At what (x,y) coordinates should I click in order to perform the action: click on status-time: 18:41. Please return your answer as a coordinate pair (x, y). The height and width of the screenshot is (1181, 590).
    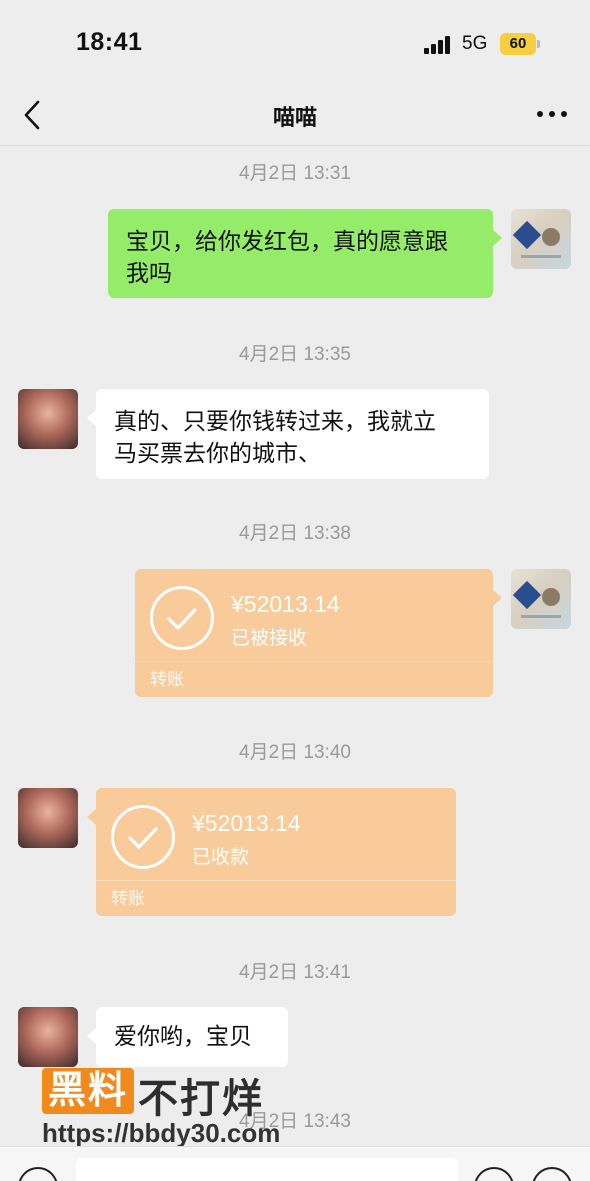
    Looking at the image, I should click on (109, 42).